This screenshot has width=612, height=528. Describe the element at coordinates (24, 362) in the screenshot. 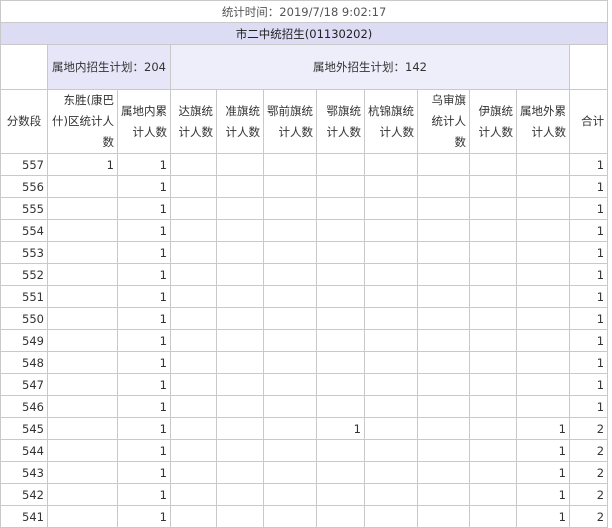

I see `cell-score: 548` at that location.